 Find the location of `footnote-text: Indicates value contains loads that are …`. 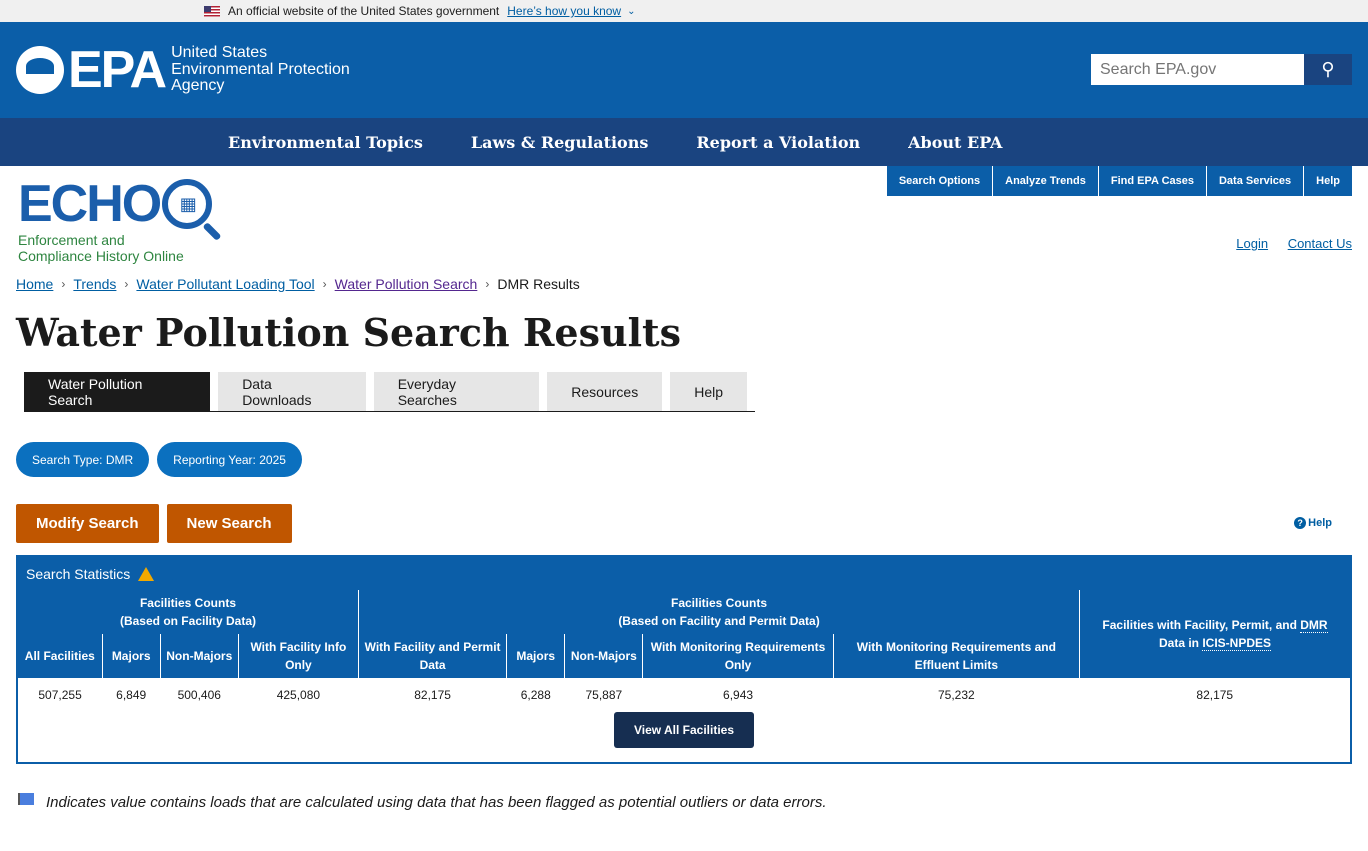

footnote-text: Indicates value contains loads that are … is located at coordinates (436, 802).